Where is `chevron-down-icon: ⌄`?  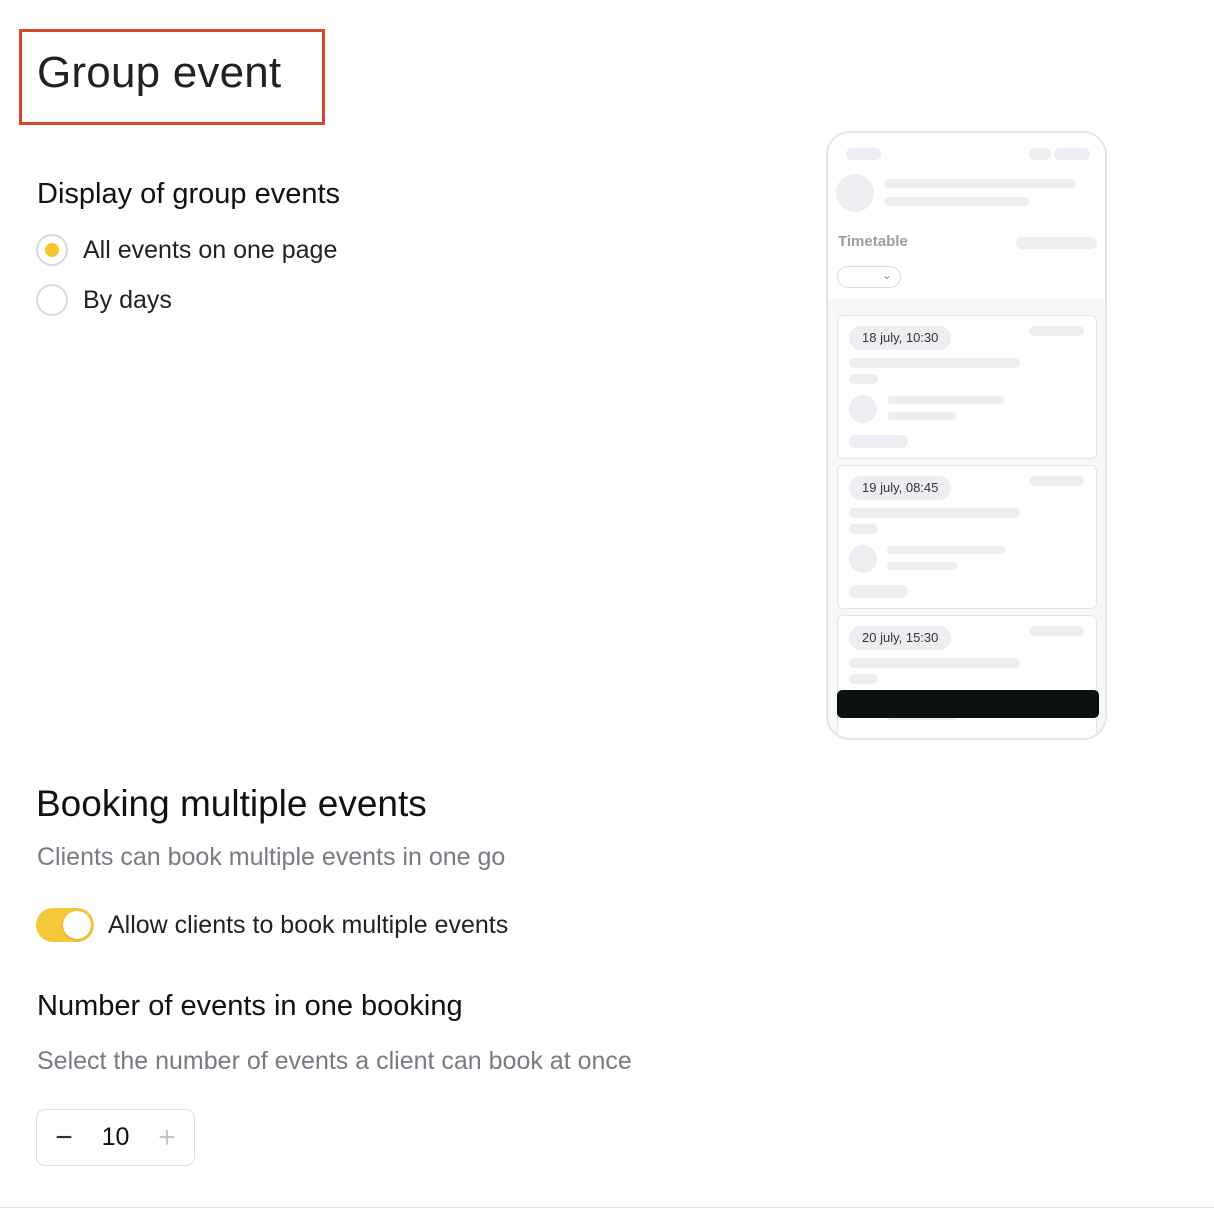 chevron-down-icon: ⌄ is located at coordinates (886, 275).